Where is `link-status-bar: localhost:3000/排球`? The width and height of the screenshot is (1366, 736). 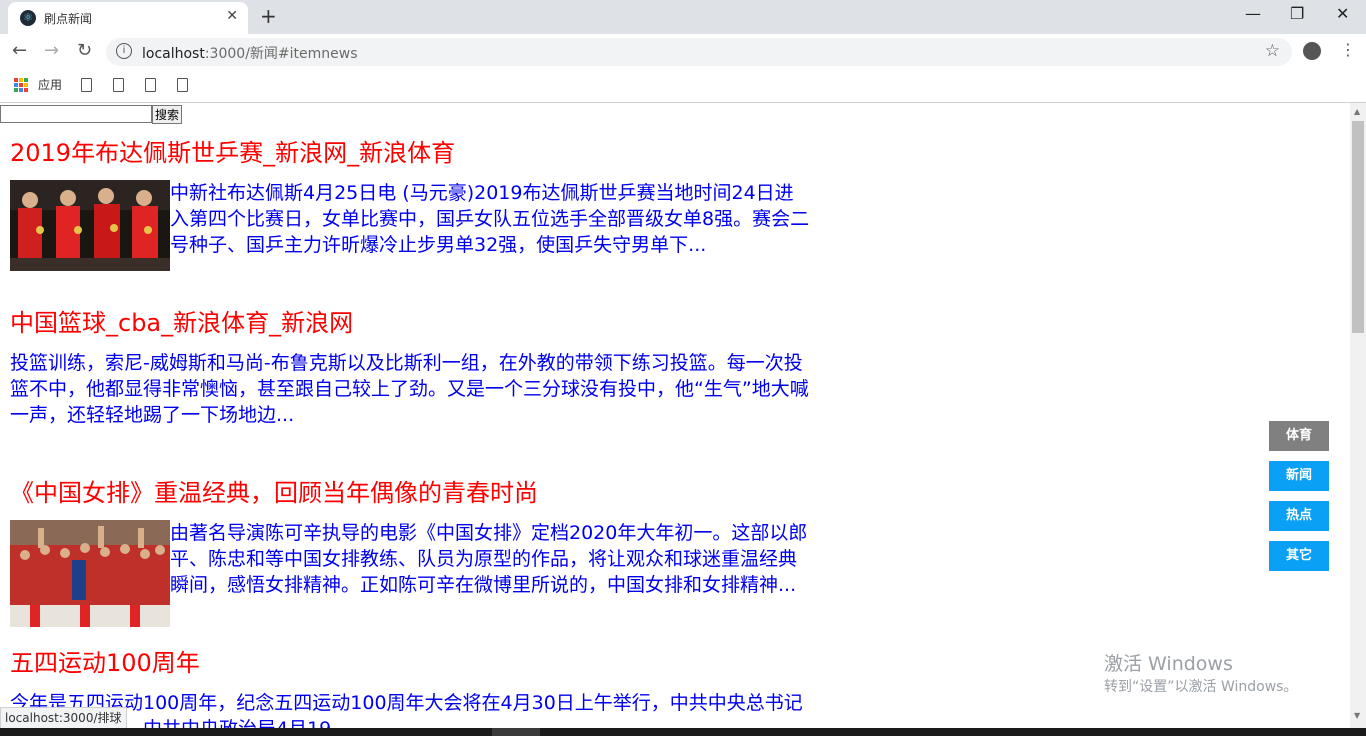
link-status-bar: localhost:3000/排球 is located at coordinates (63, 718).